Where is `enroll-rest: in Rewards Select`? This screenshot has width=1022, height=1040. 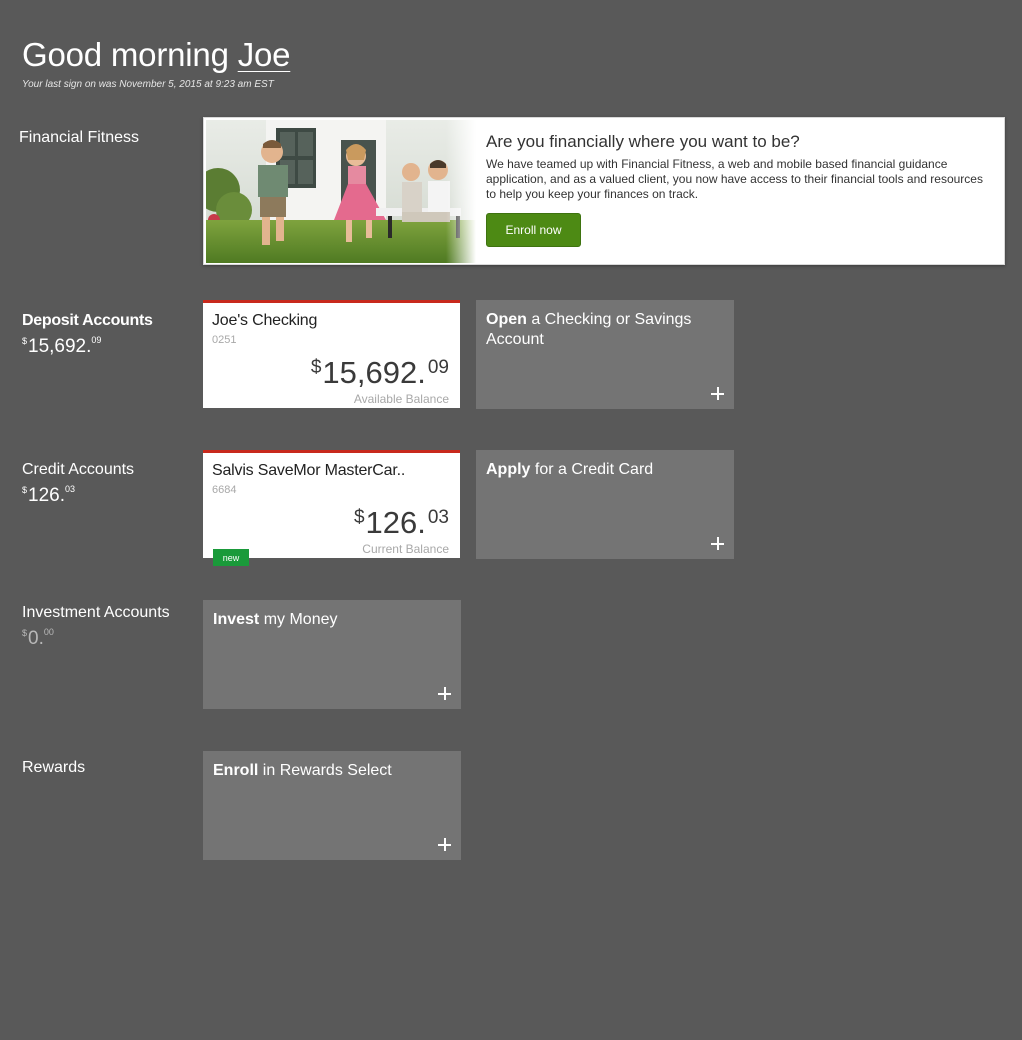 enroll-rest: in Rewards Select is located at coordinates (325, 770).